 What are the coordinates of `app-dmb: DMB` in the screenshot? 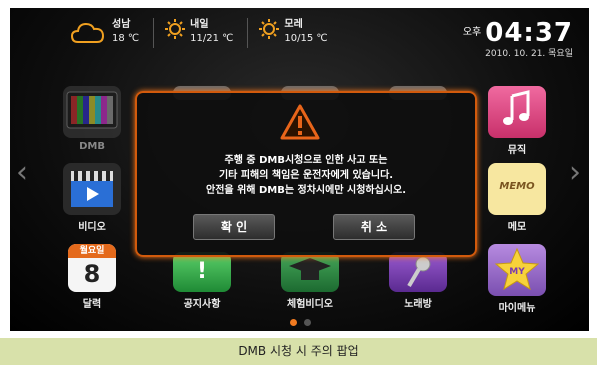 It's located at (92, 119).